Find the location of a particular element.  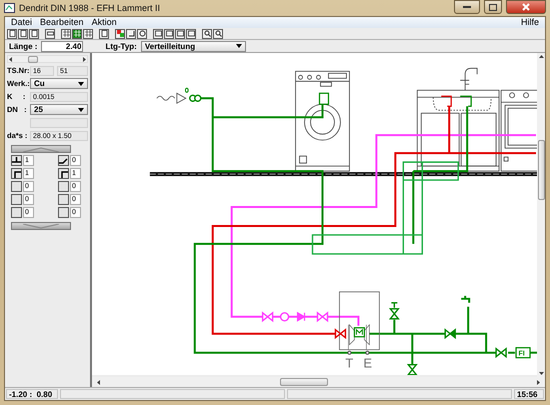

ruler-icon is located at coordinates (50, 33).